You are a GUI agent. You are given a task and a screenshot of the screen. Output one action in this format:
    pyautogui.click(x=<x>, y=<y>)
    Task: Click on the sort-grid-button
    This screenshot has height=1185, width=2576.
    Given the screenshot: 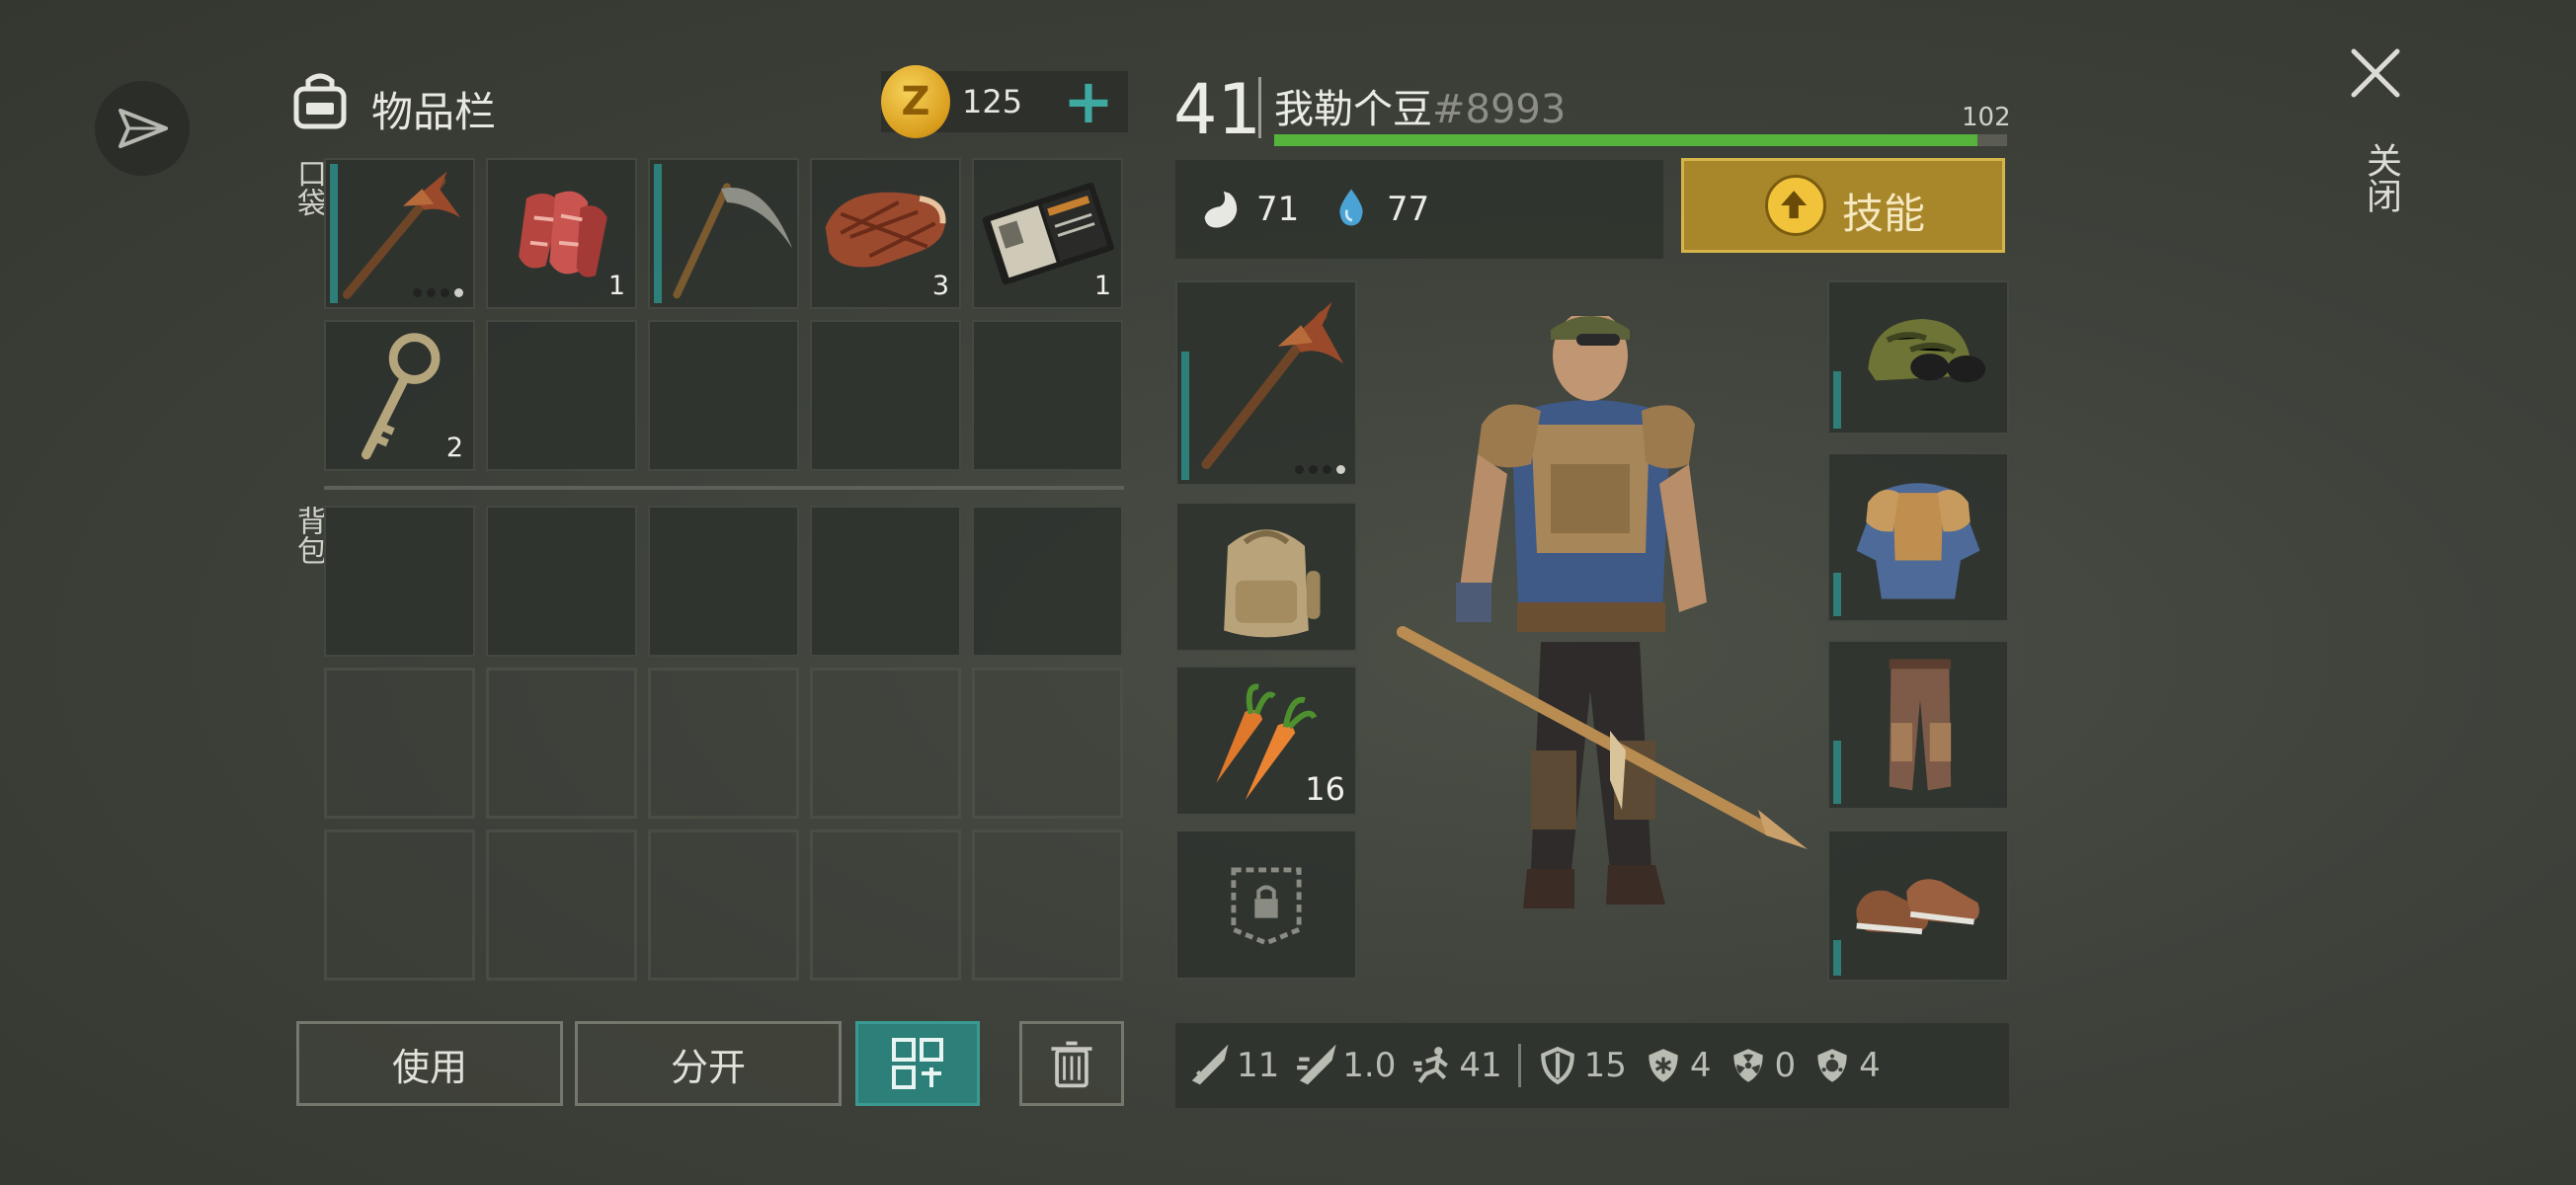 What is the action you would take?
    pyautogui.click(x=917, y=1064)
    